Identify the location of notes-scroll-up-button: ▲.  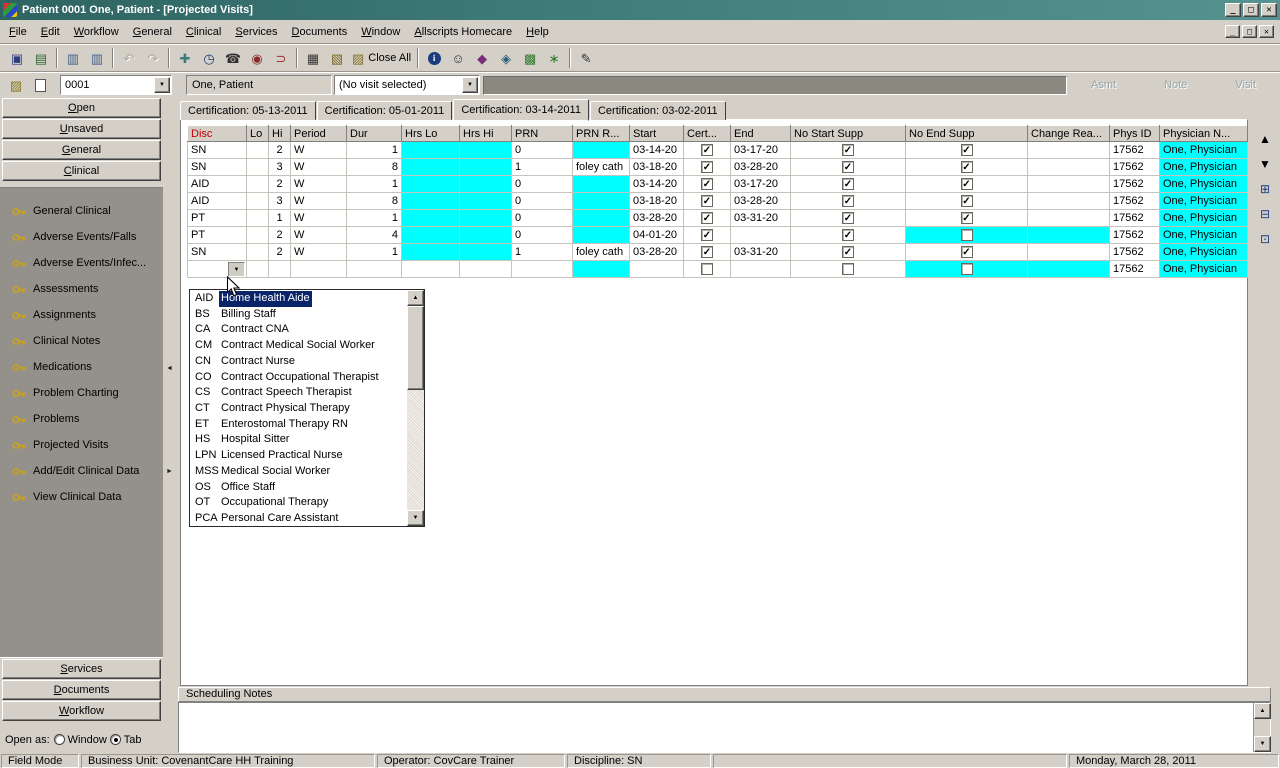
(1262, 711).